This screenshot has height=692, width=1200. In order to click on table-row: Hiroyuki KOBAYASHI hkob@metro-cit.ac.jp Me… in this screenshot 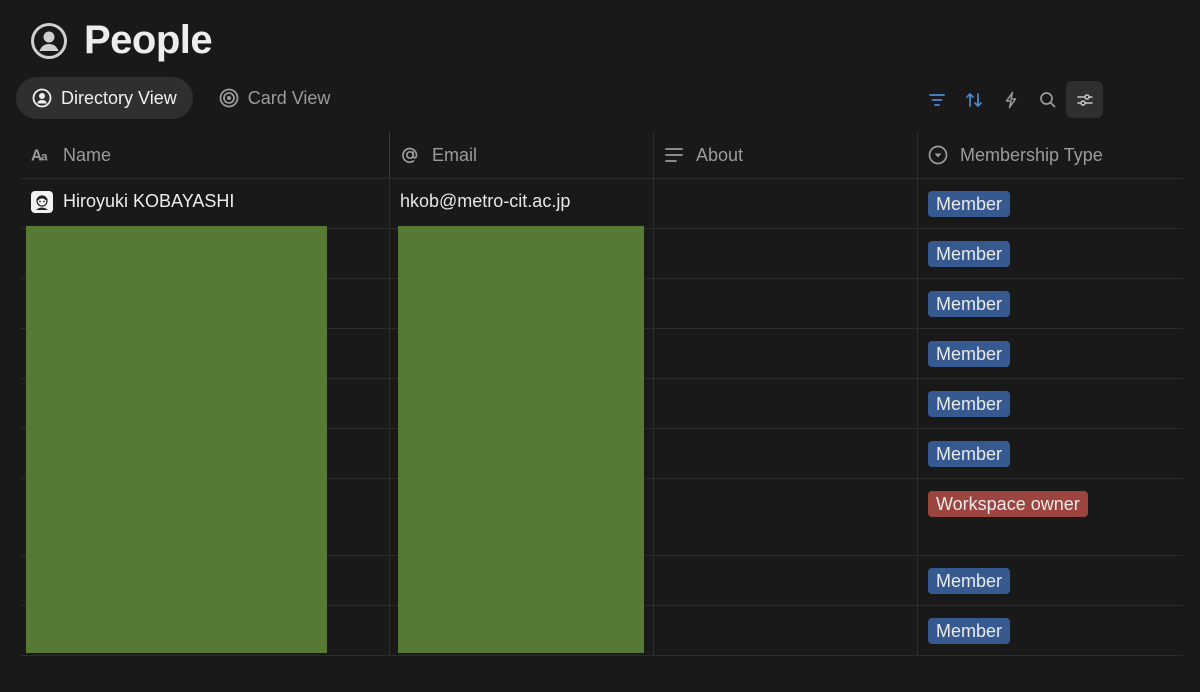, I will do `click(602, 204)`.